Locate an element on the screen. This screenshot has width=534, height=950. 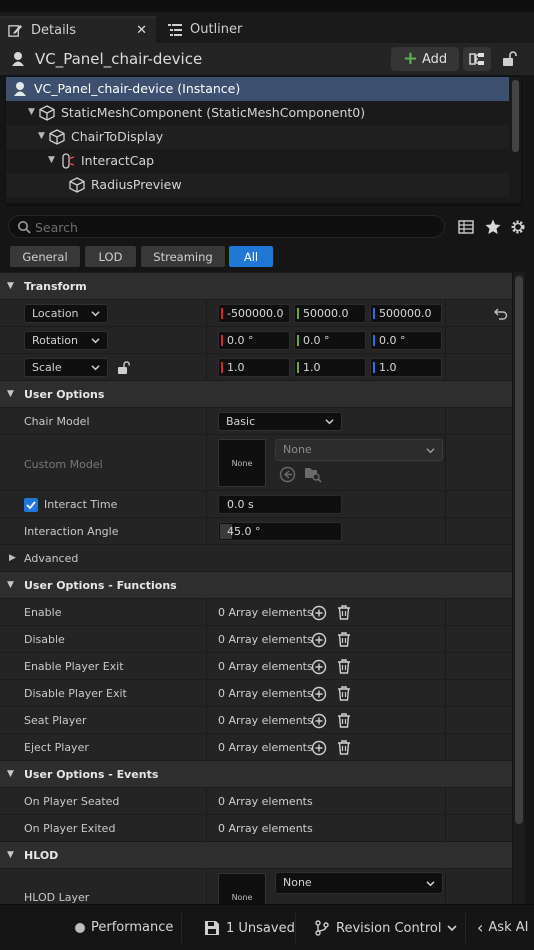
hlod-layer-thumbnail: None is located at coordinates (242, 888).